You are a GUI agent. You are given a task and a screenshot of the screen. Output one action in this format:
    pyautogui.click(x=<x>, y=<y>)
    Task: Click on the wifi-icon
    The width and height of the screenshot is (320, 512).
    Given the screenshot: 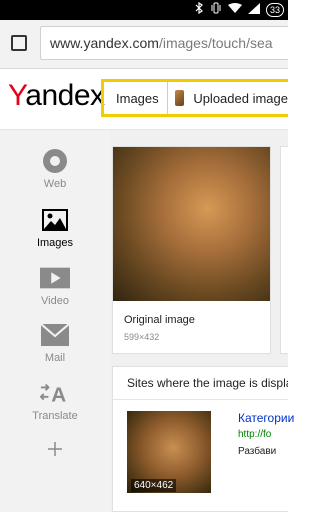 What is the action you would take?
    pyautogui.click(x=234, y=9)
    